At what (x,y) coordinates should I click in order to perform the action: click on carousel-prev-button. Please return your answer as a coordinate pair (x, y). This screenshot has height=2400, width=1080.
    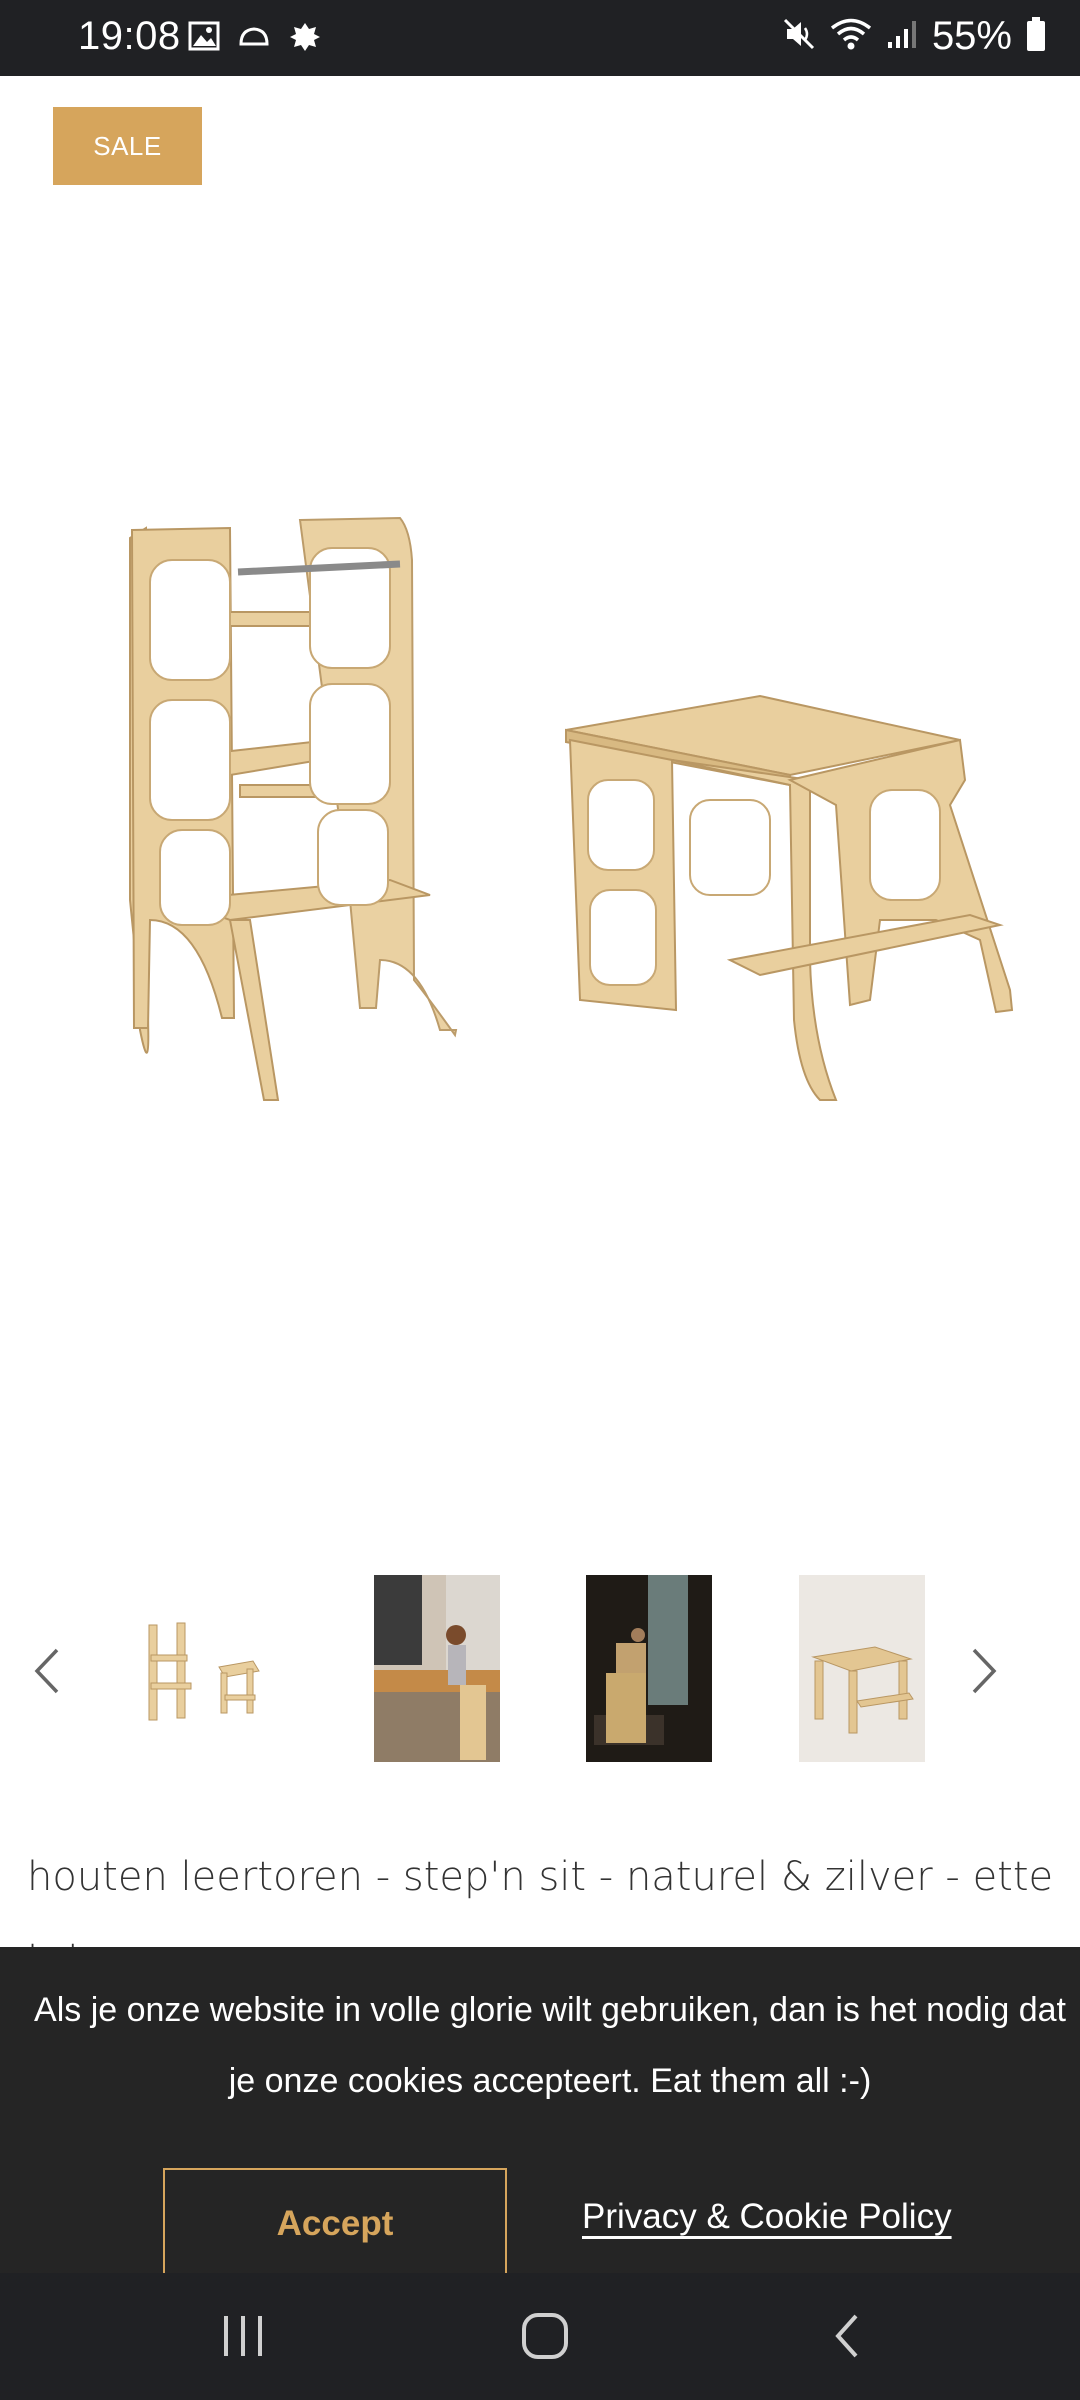
    Looking at the image, I should click on (46, 1673).